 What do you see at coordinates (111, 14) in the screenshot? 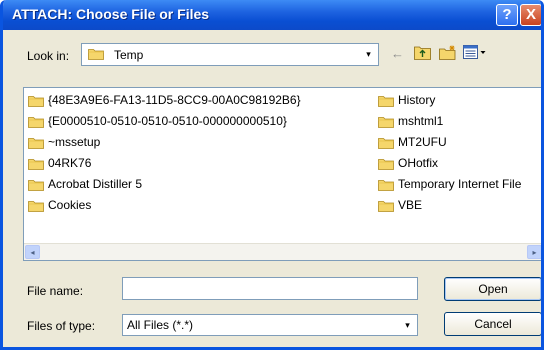
I see `dialog-title: ATTACH: Choose File or Files` at bounding box center [111, 14].